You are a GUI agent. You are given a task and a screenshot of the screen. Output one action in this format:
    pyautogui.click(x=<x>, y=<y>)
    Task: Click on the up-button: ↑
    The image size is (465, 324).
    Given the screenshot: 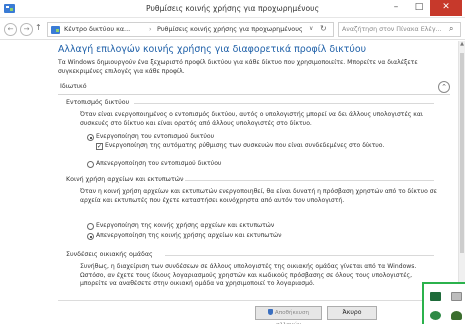 What is the action you would take?
    pyautogui.click(x=38, y=27)
    